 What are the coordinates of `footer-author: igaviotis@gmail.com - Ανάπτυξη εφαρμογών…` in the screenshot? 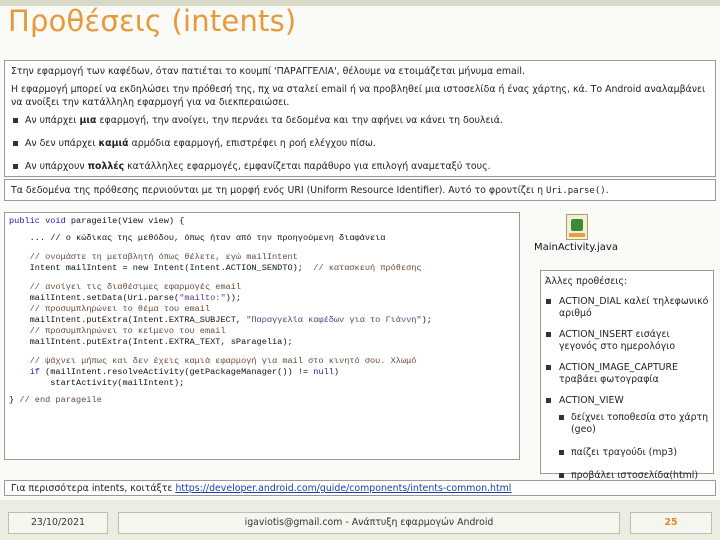 It's located at (369, 523).